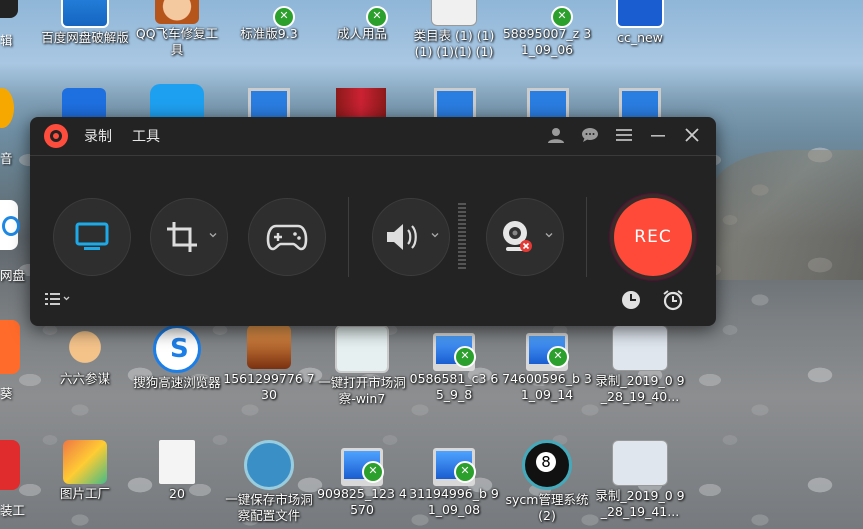 The height and width of the screenshot is (529, 863). I want to click on desktop-icon-58895007: ✕ 58895007_z 31_09_06, so click(547, 29).